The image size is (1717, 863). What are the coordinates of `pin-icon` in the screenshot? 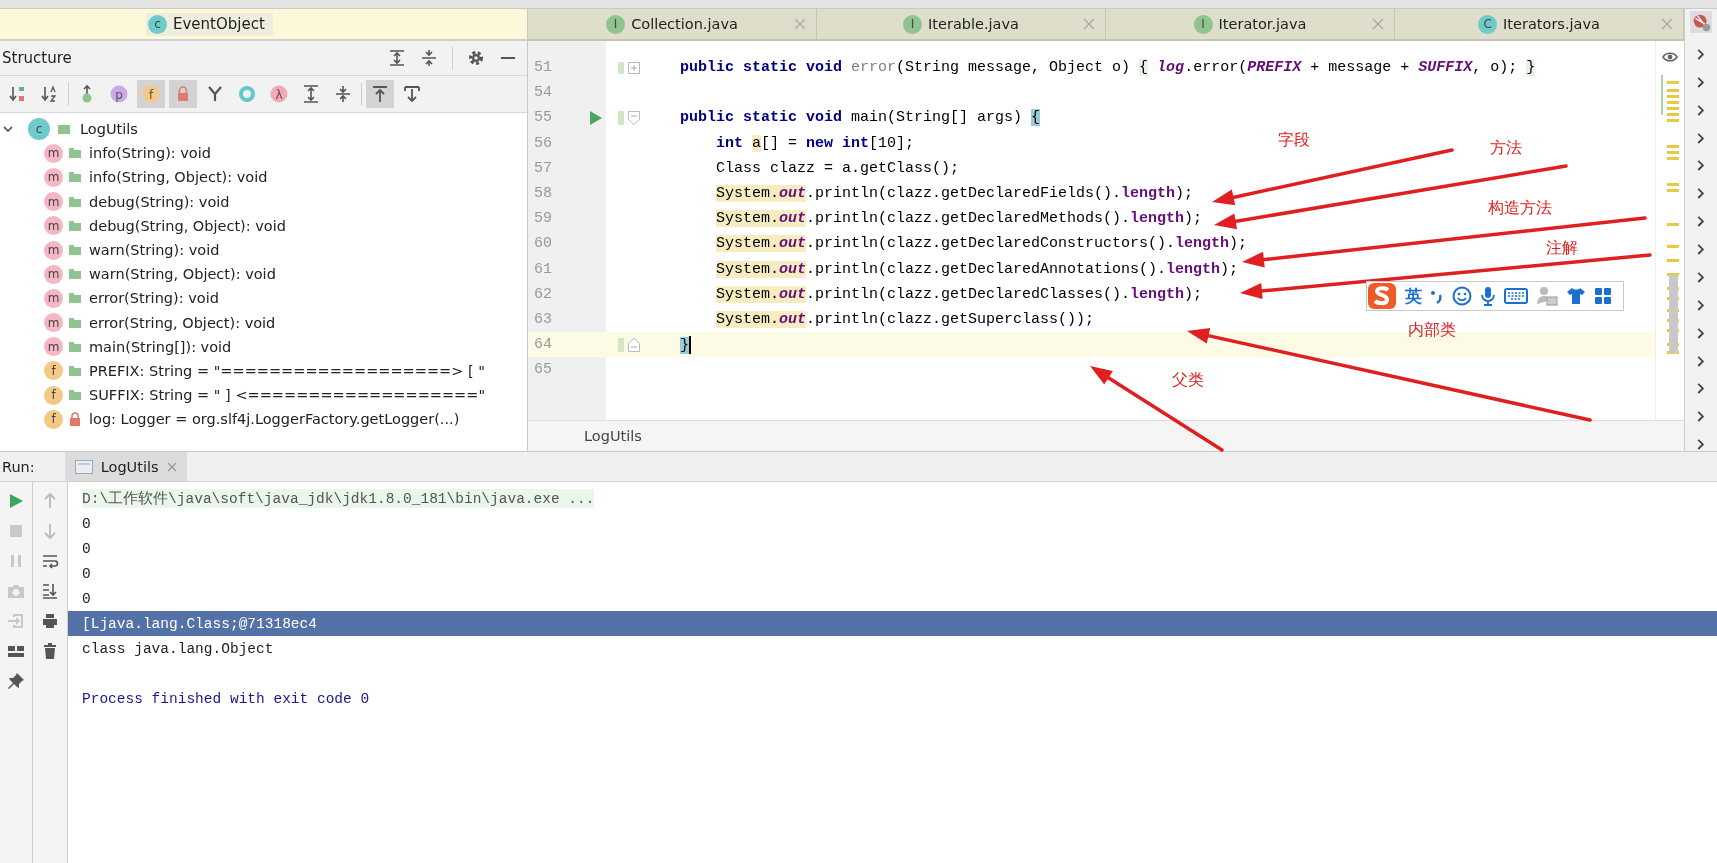 It's located at (16, 681).